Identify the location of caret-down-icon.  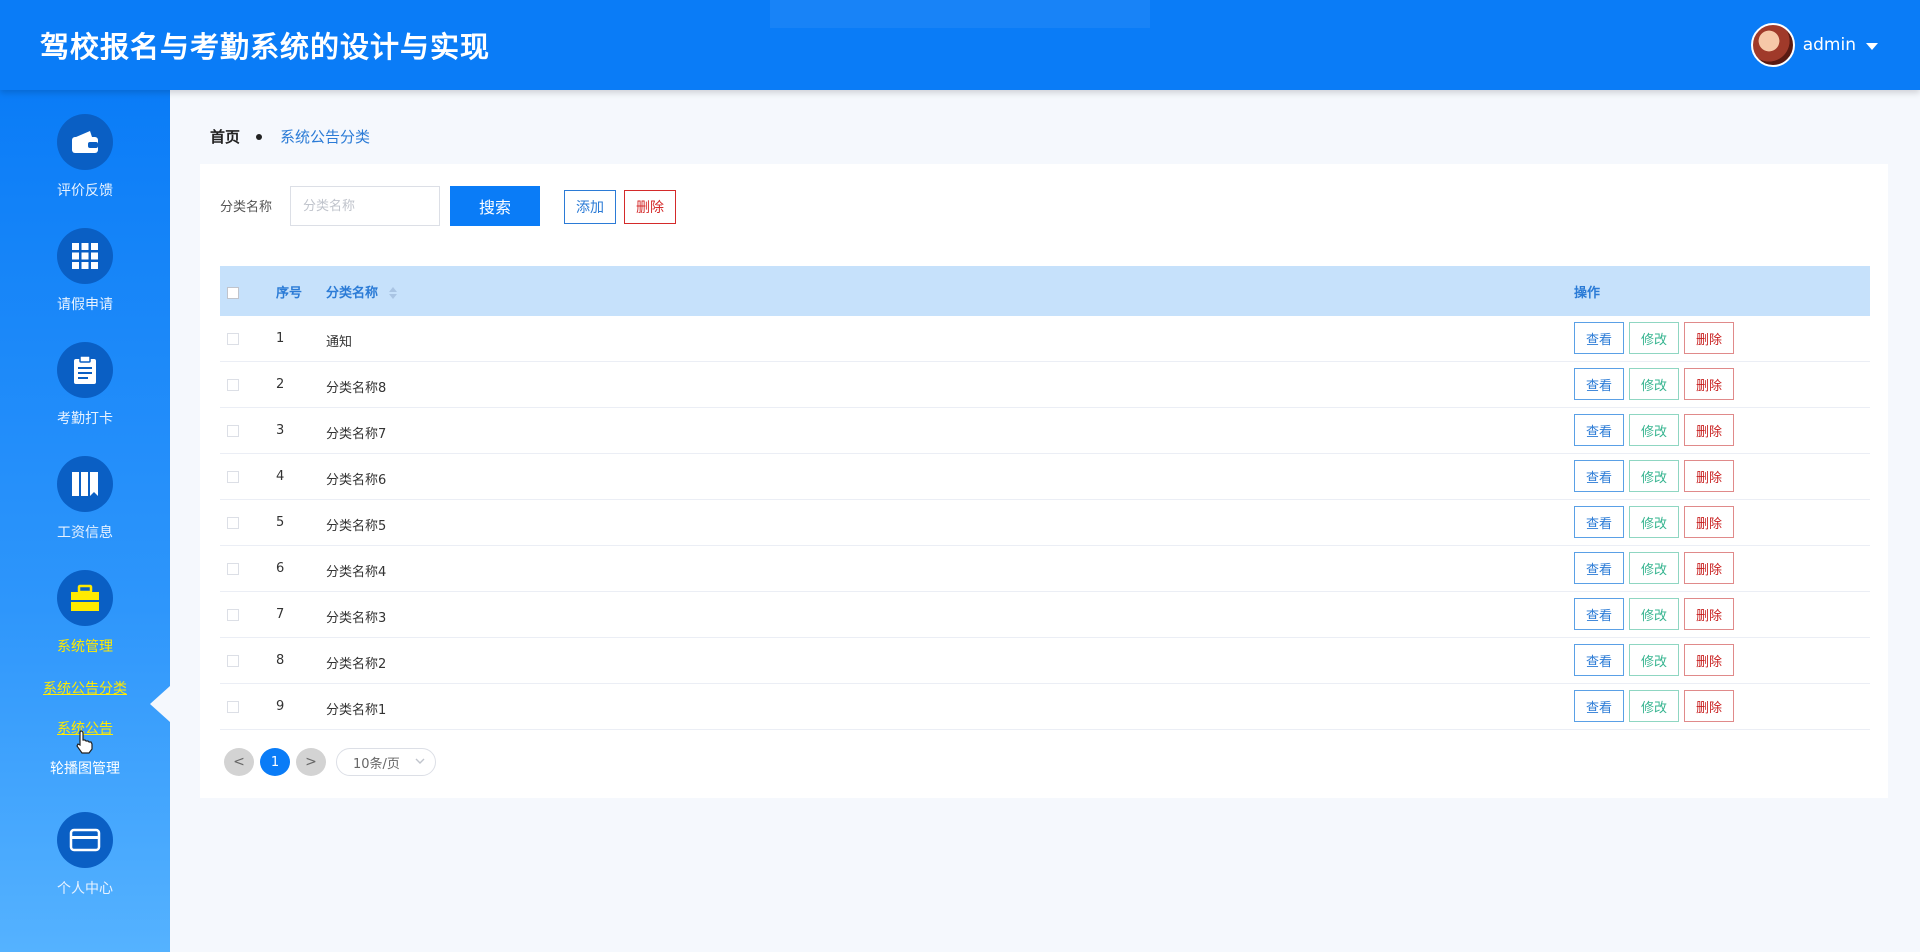
(1872, 46).